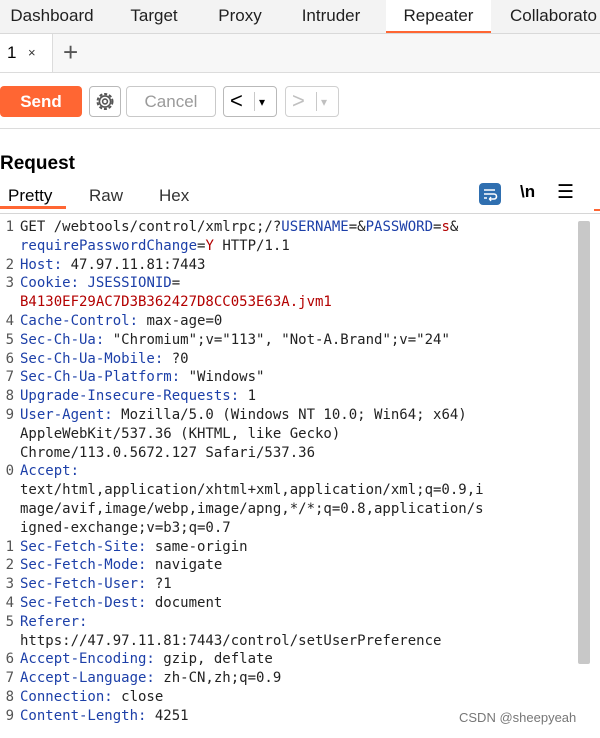 The height and width of the screenshot is (738, 600). What do you see at coordinates (130, 396) in the screenshot?
I see `header-name: Upgrade-Insecure-Requests:` at bounding box center [130, 396].